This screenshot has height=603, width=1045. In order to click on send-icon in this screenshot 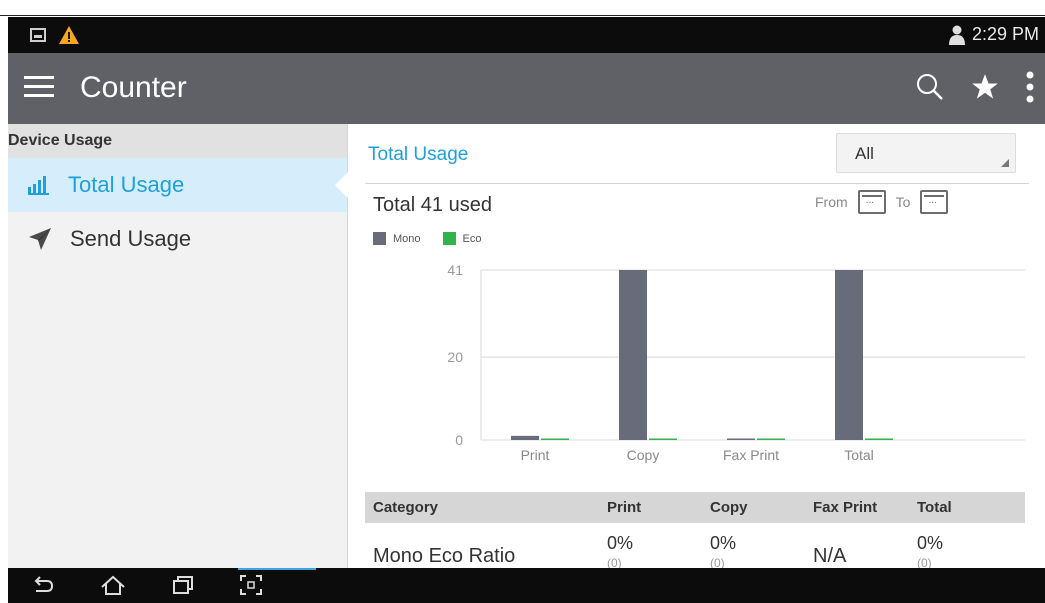, I will do `click(40, 239)`.